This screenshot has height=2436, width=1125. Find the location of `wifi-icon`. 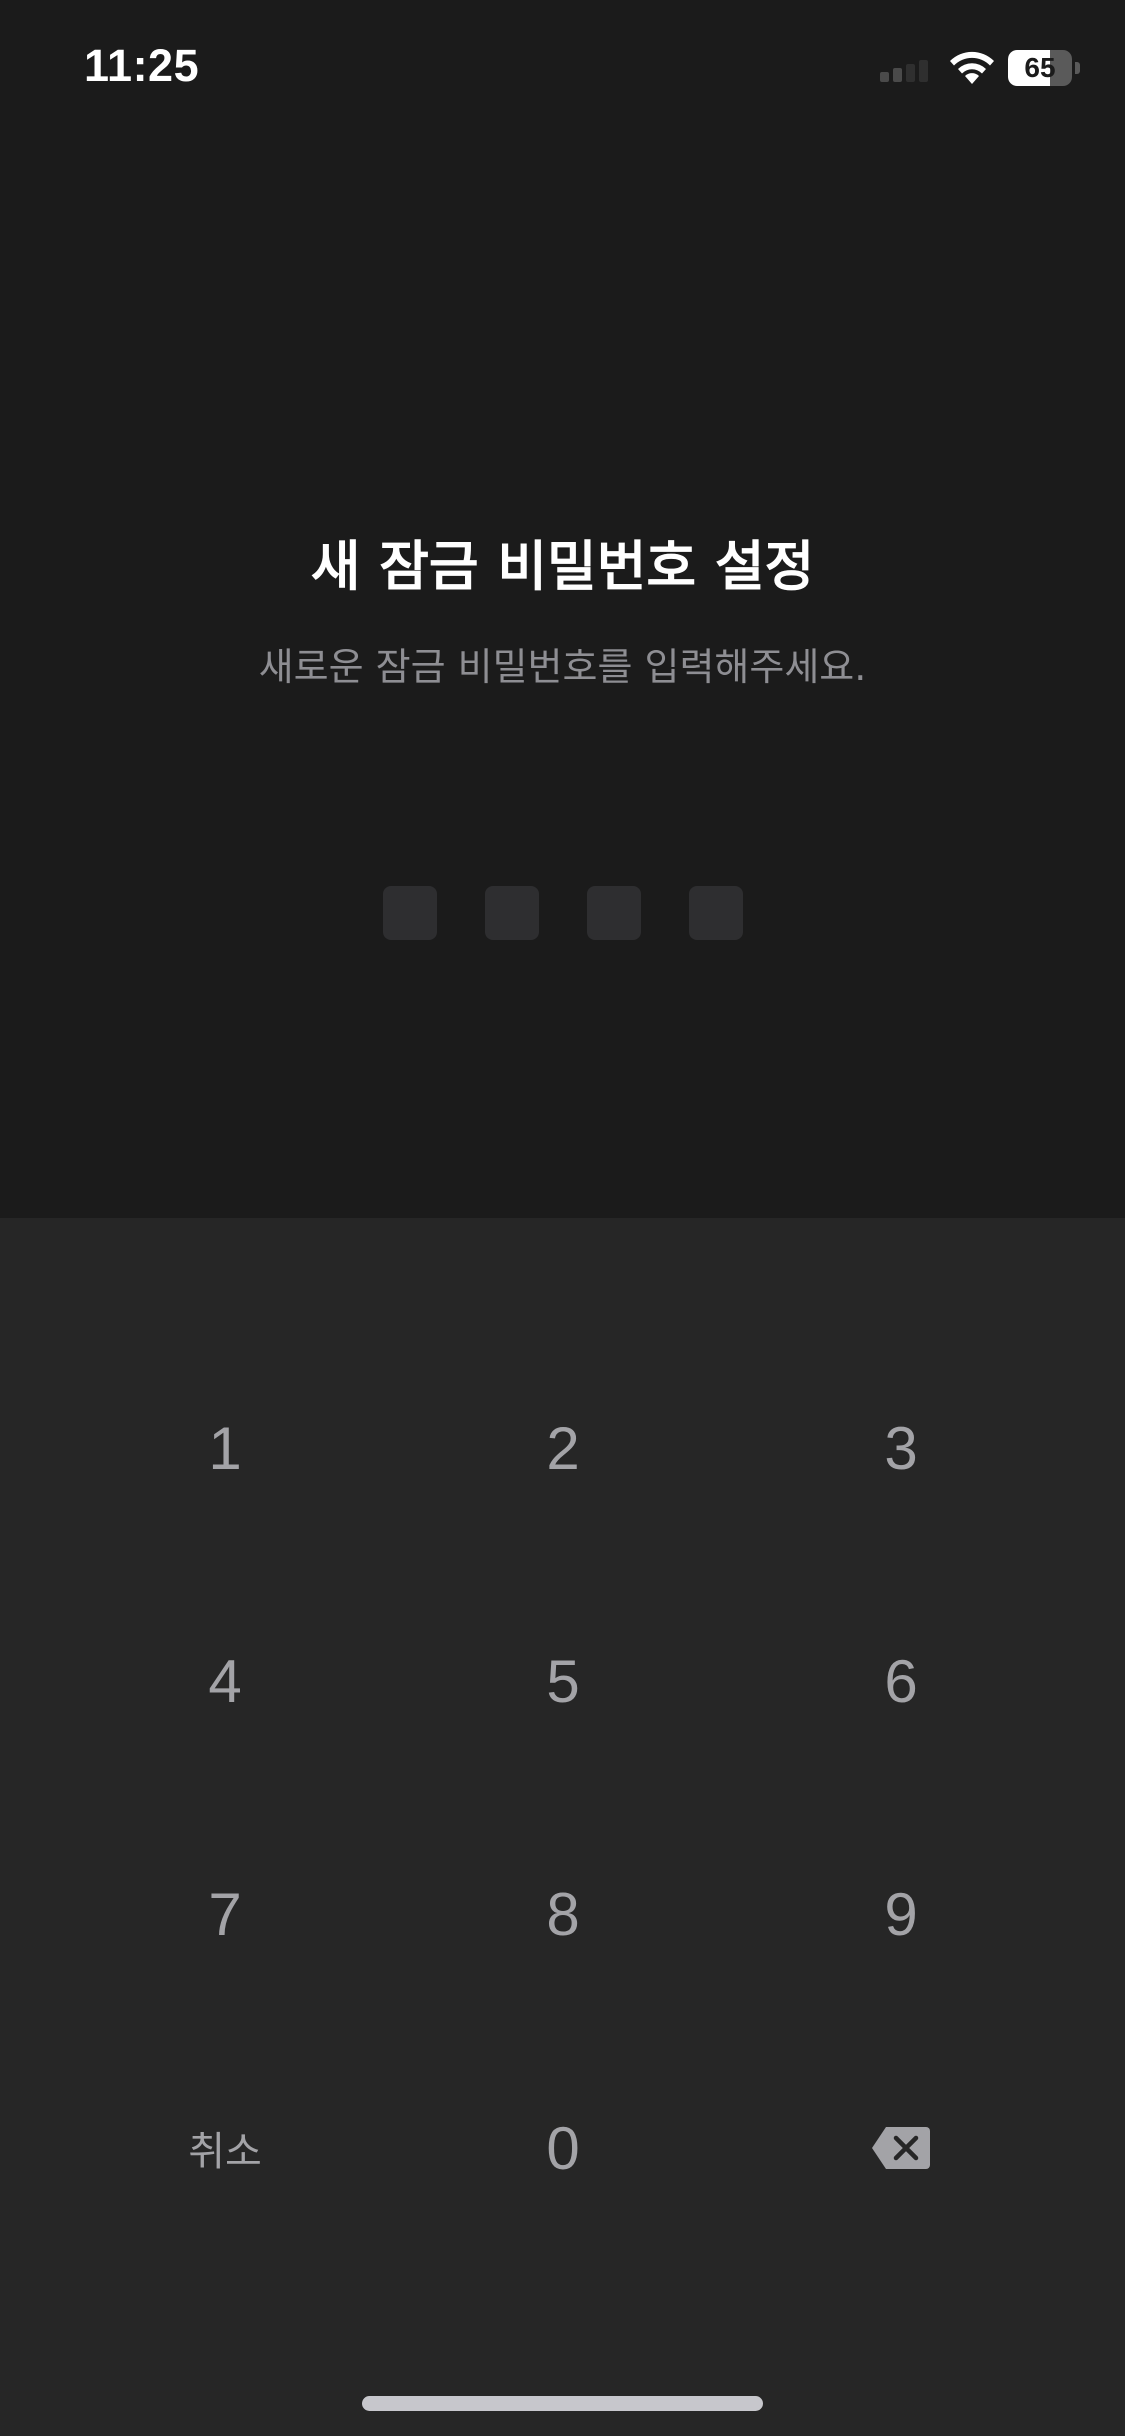

wifi-icon is located at coordinates (972, 67).